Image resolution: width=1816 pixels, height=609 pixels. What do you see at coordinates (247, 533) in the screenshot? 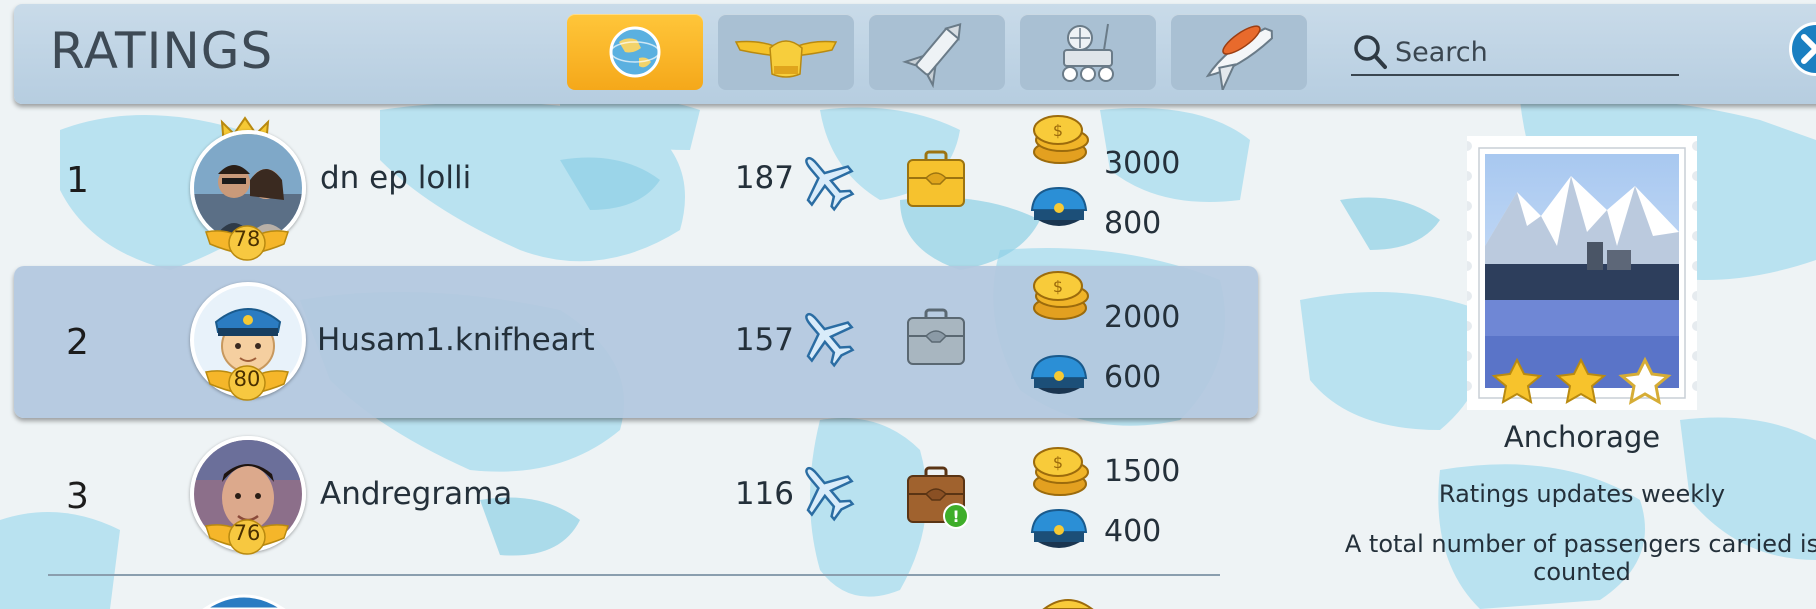
I see `level-number: 76` at bounding box center [247, 533].